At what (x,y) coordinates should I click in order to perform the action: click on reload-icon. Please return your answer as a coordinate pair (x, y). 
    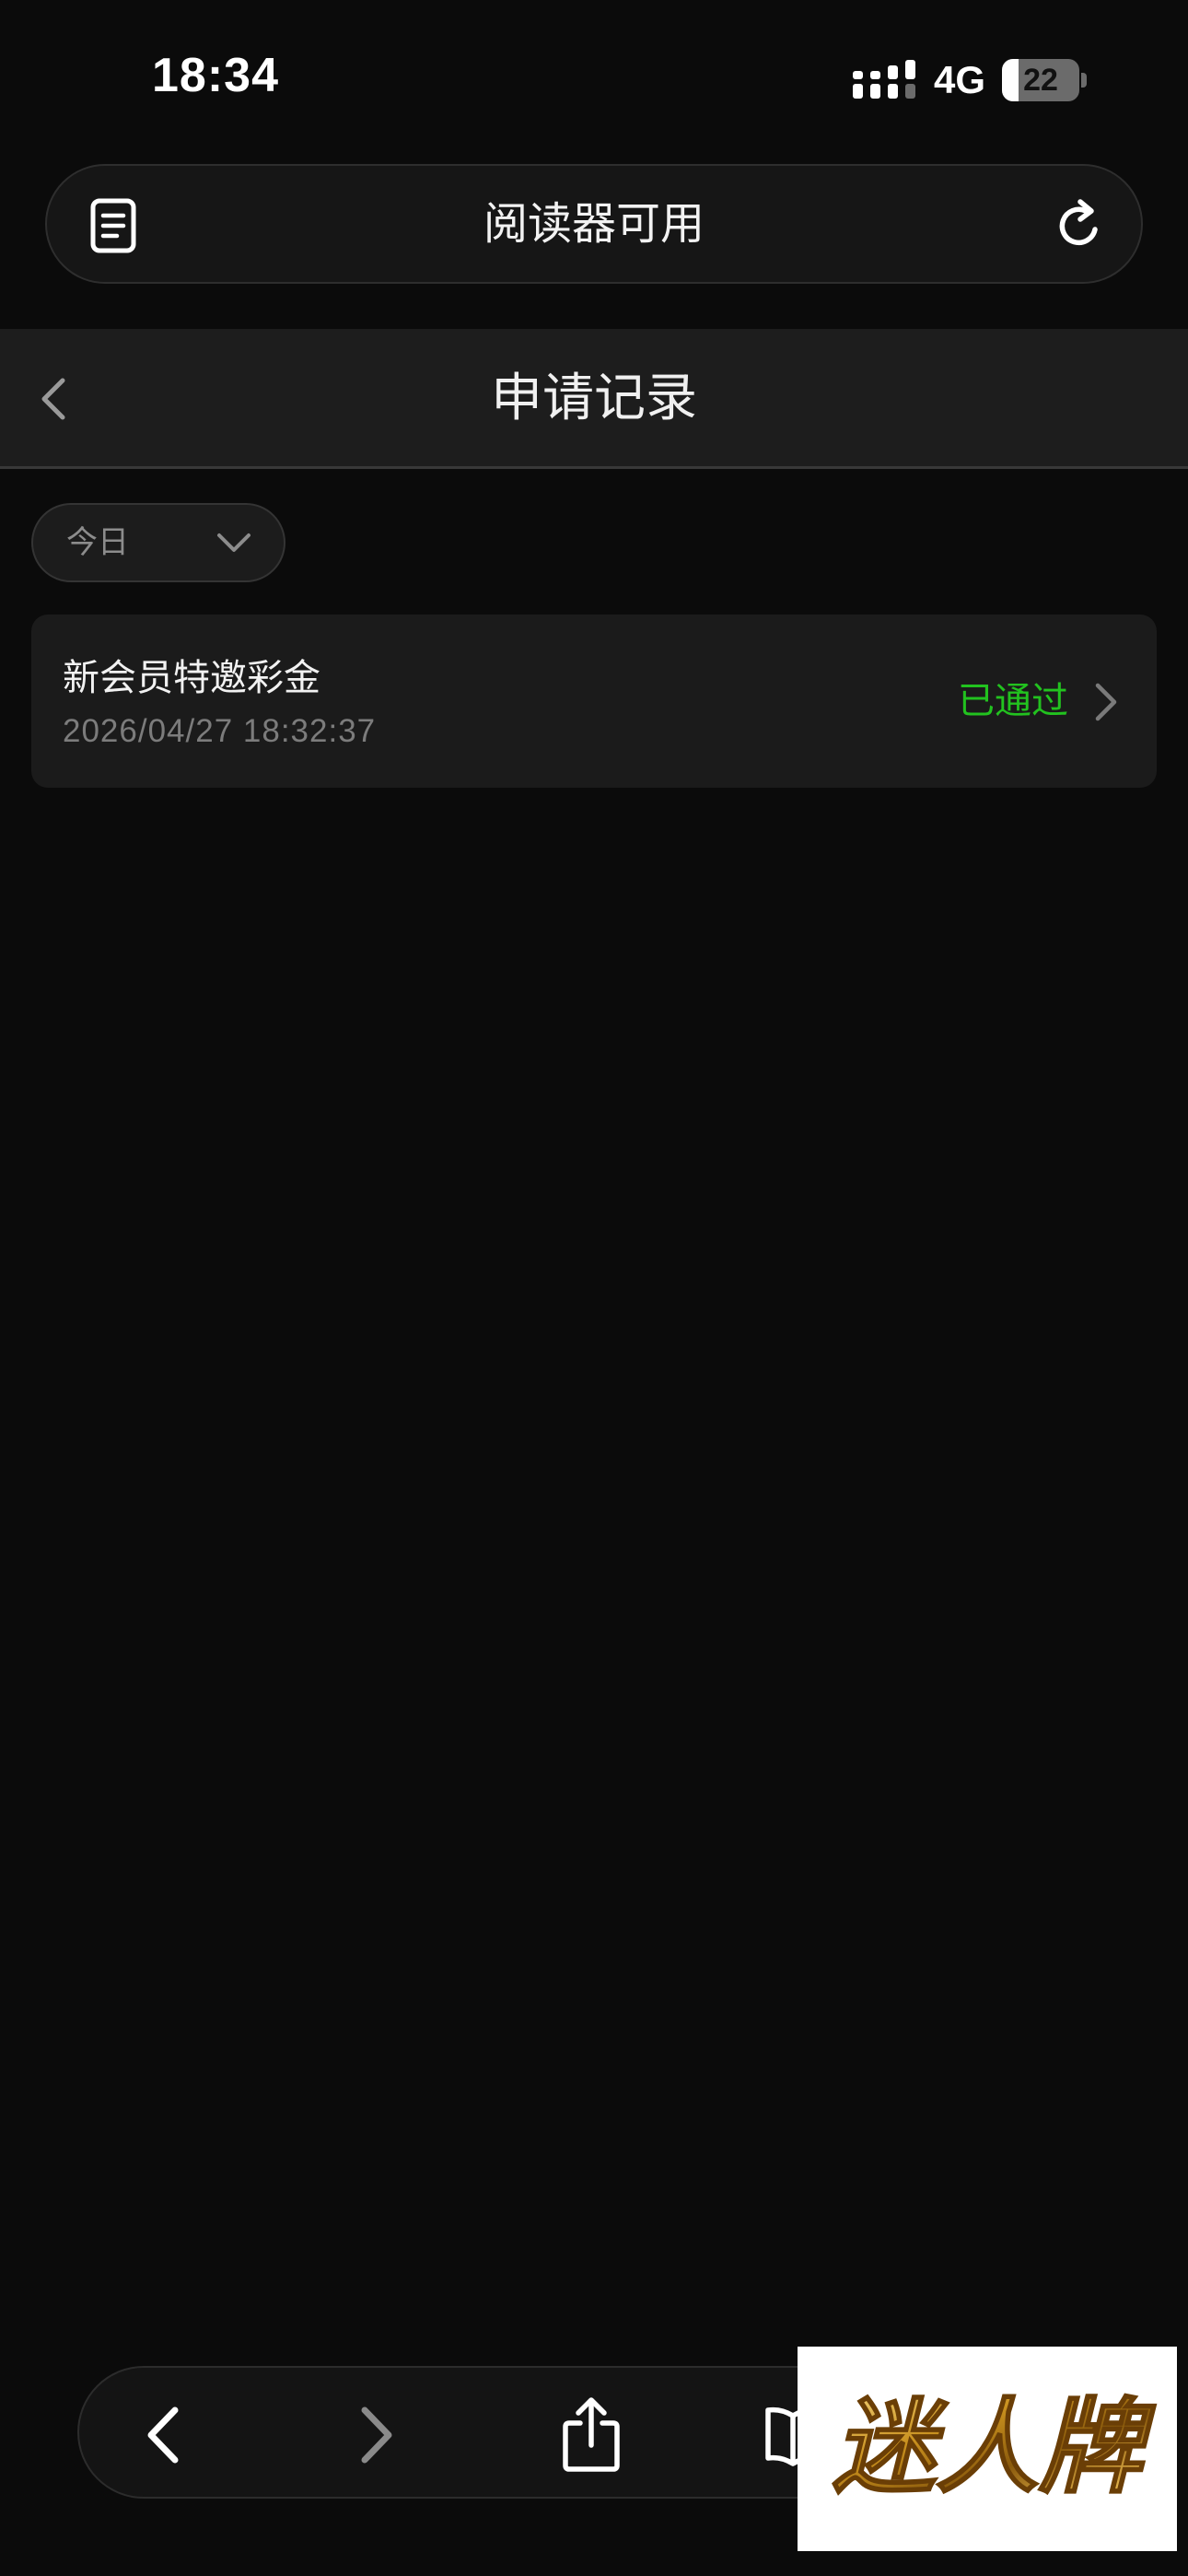
    Looking at the image, I should click on (1080, 225).